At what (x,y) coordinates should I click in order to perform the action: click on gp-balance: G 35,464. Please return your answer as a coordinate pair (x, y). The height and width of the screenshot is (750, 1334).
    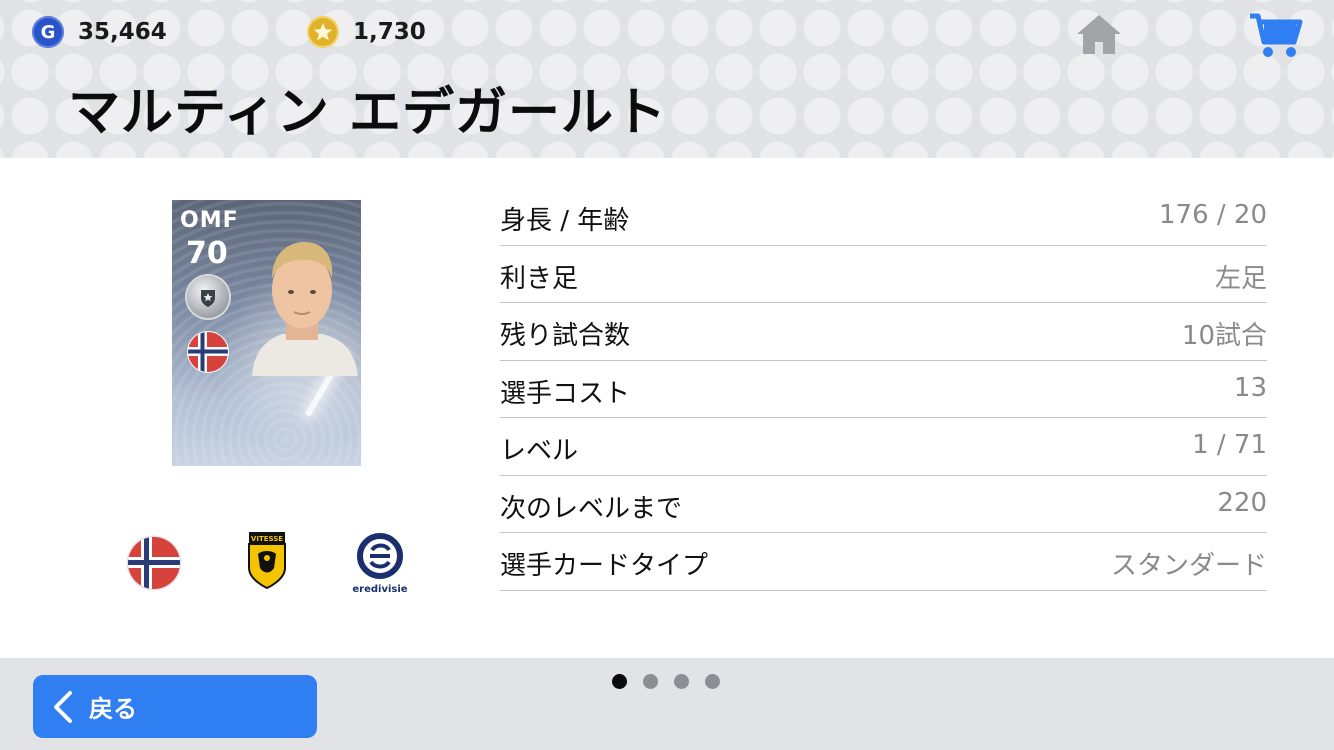
    Looking at the image, I should click on (99, 32).